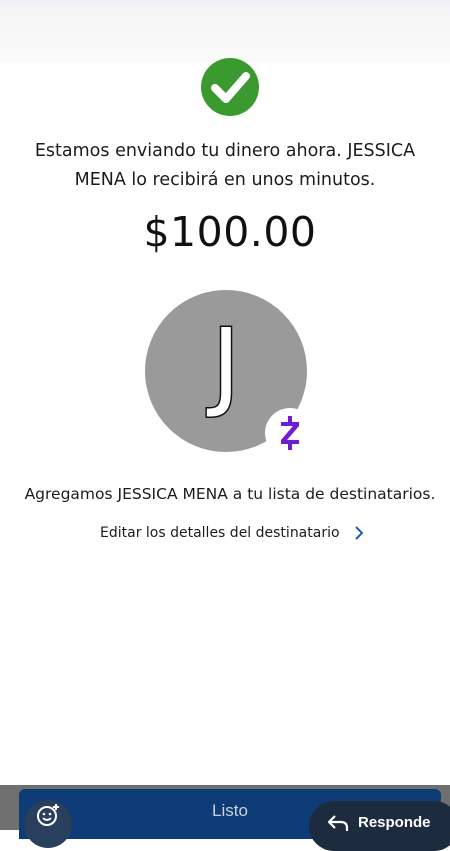 This screenshot has width=450, height=851. What do you see at coordinates (338, 823) in the screenshot?
I see `reply-arrow-icon` at bounding box center [338, 823].